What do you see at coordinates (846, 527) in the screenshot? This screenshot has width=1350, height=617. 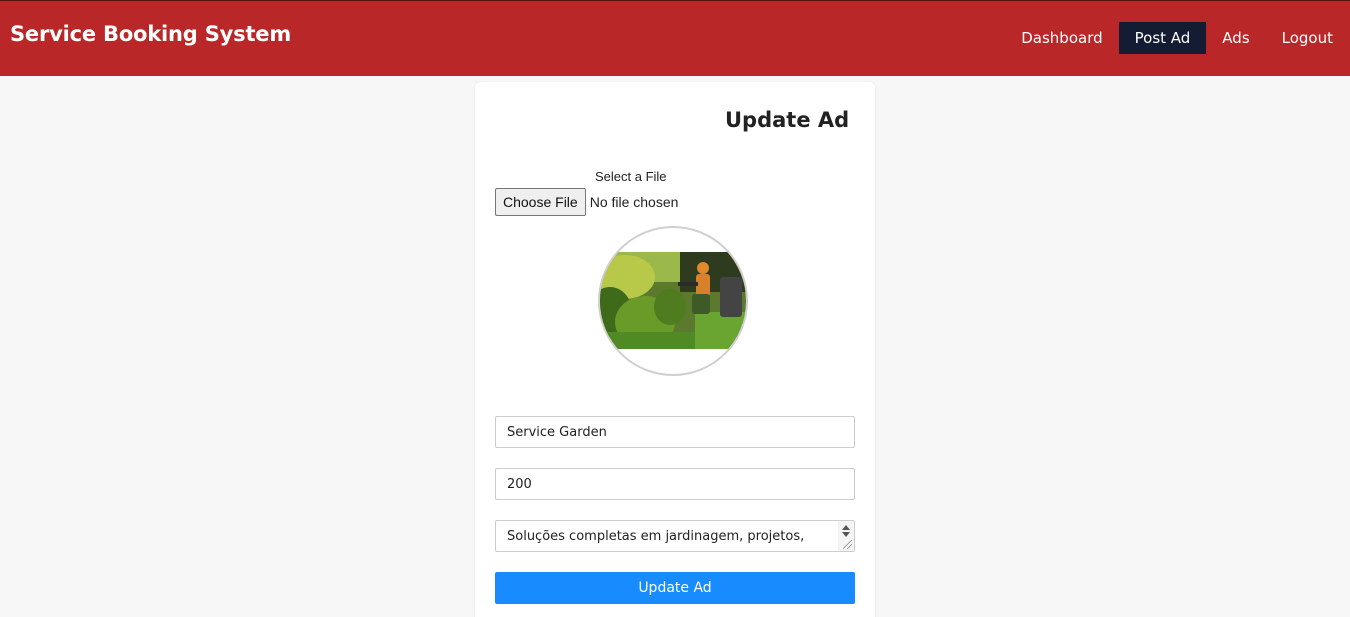 I see `scroll-up-icon` at bounding box center [846, 527].